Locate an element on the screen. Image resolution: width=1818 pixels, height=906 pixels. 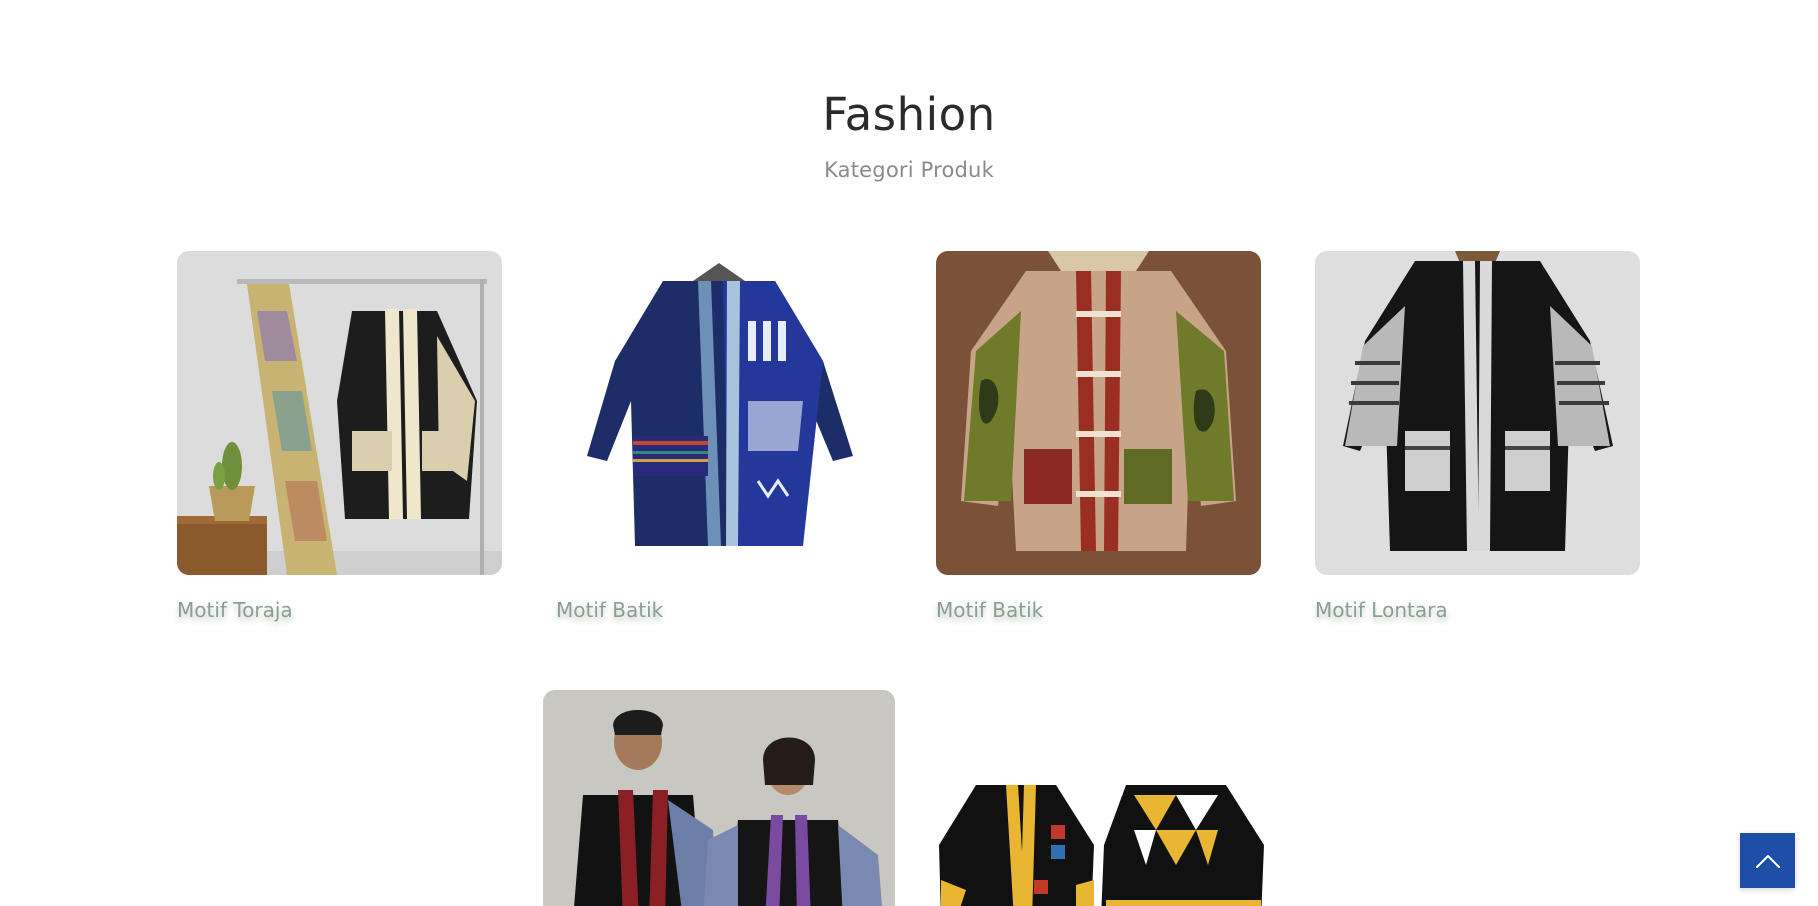
product-card-motif-batik-tan: Motif Batik is located at coordinates (1098, 441).